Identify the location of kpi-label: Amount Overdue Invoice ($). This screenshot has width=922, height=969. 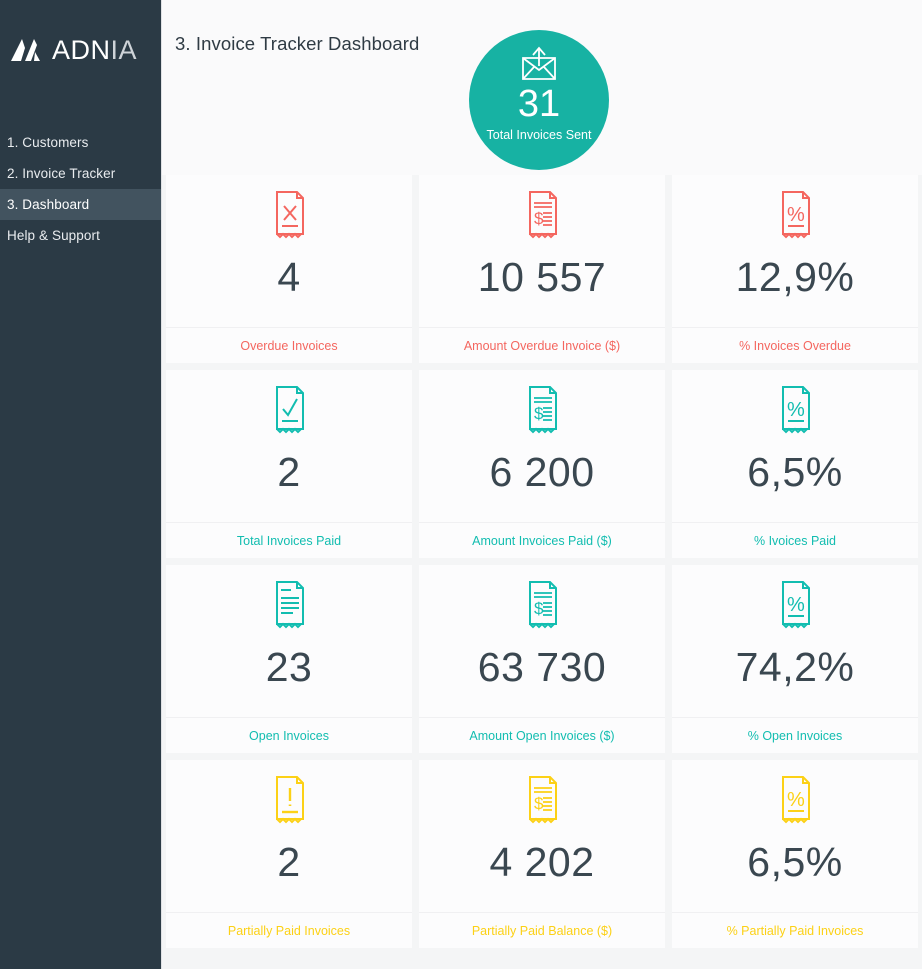
(542, 345).